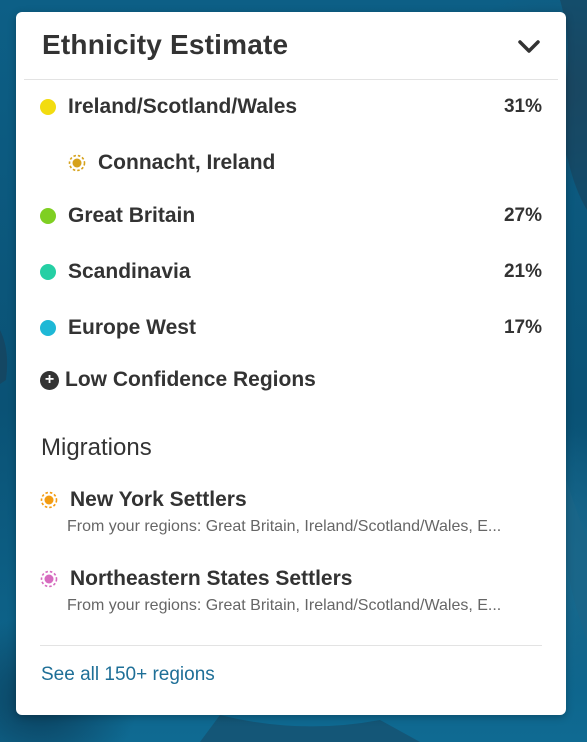 This screenshot has height=742, width=587. I want to click on region-row-great-britain: Great Britain 27%, so click(291, 216).